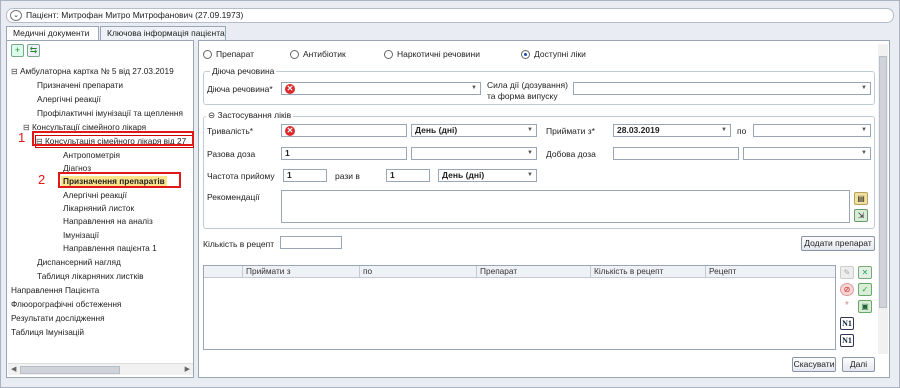  Describe the element at coordinates (66, 304) in the screenshot. I see `tree-item-fluorography: Флюорографічні обстеження` at that location.